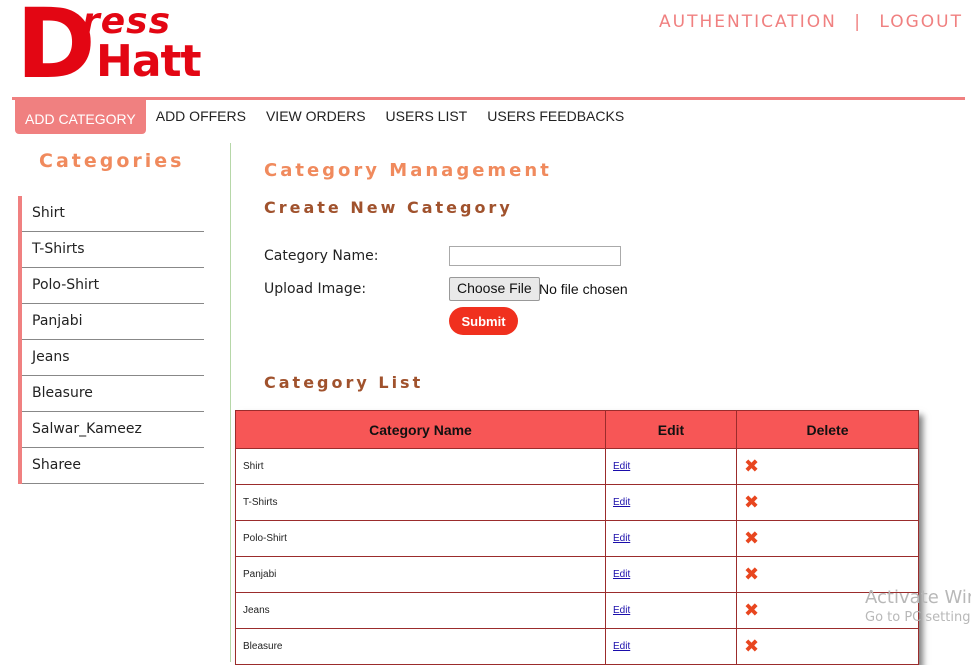  I want to click on logo-letter: D, so click(56, 50).